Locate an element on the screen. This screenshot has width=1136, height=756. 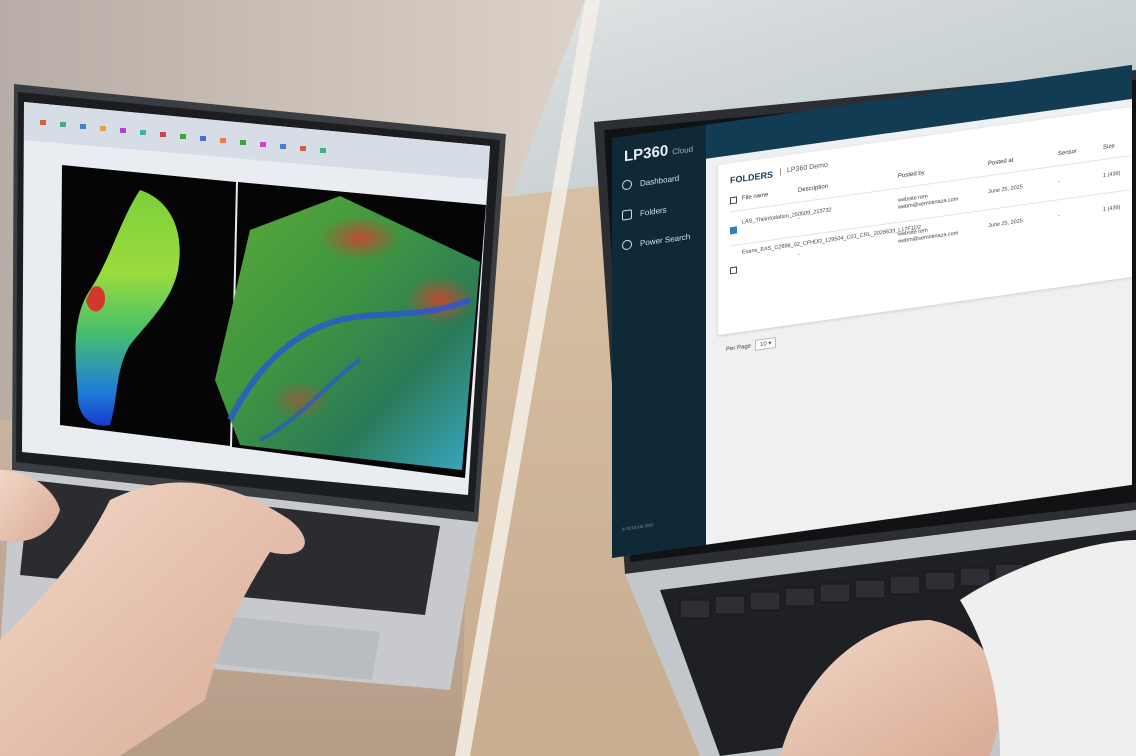
nav-dashboard: Dashboard is located at coordinates (650, 182).